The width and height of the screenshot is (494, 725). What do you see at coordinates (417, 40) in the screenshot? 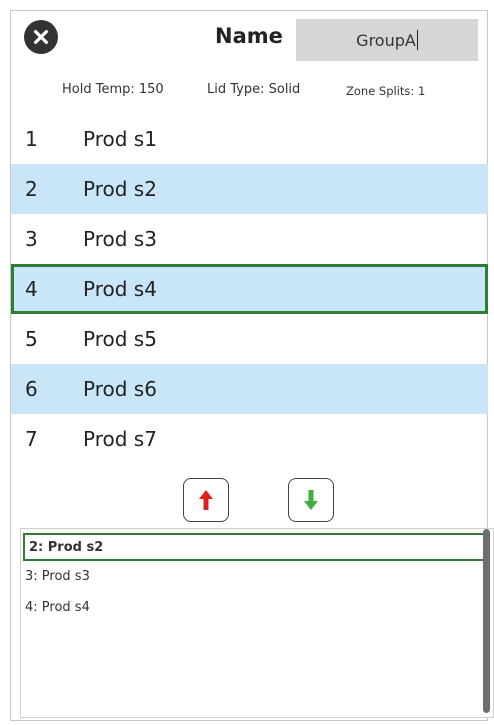
I see `text-caret` at bounding box center [417, 40].